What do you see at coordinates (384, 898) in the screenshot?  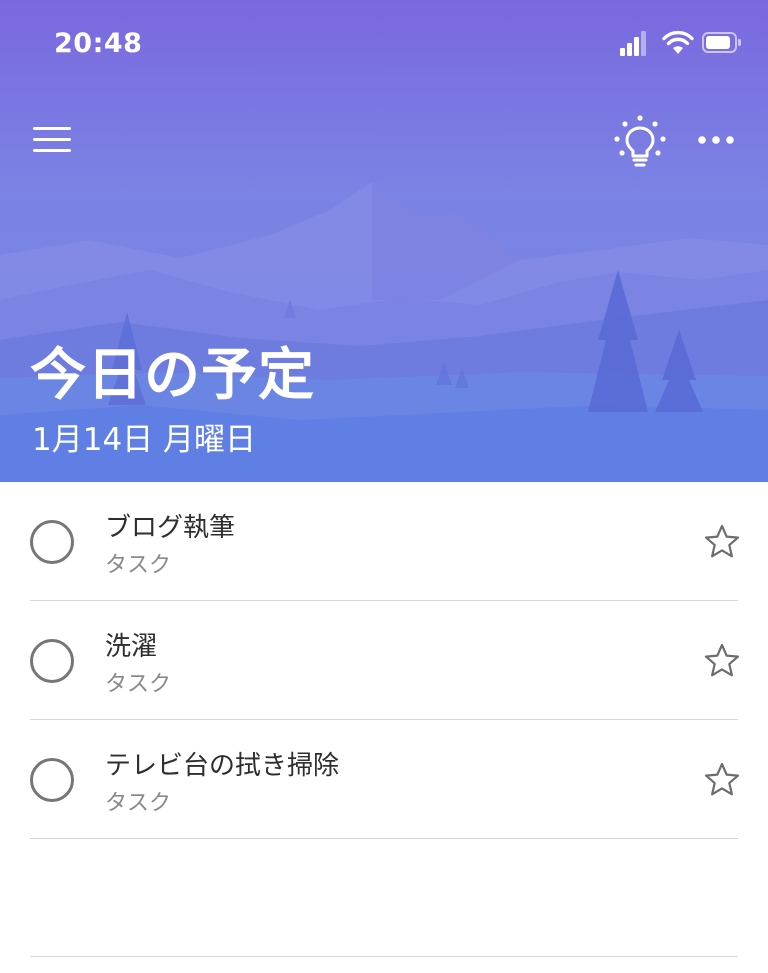 I see `empty-list-row` at bounding box center [384, 898].